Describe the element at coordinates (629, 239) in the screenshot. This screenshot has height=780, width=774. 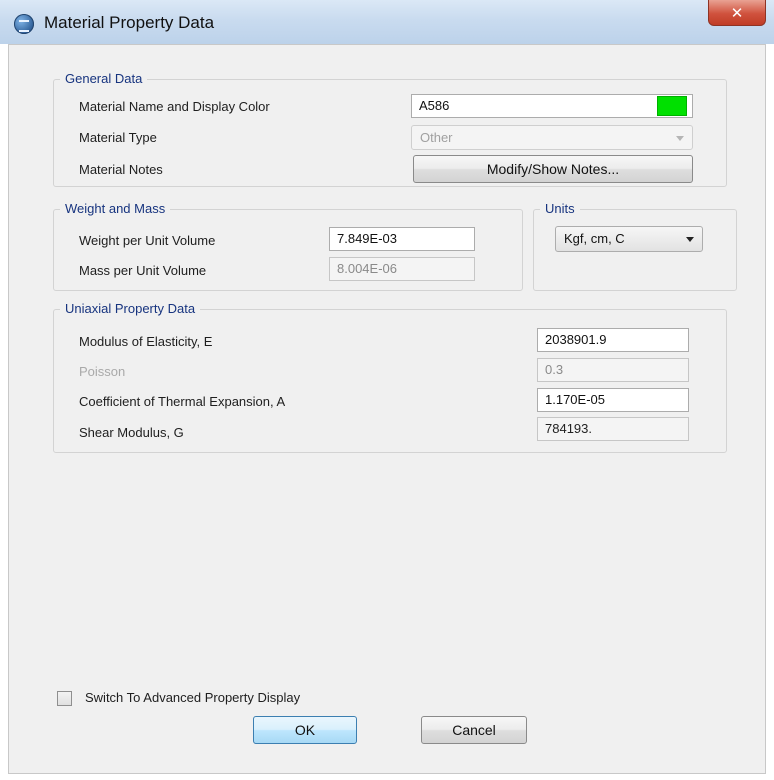
I see `units-select: Kgf, cm, C` at that location.